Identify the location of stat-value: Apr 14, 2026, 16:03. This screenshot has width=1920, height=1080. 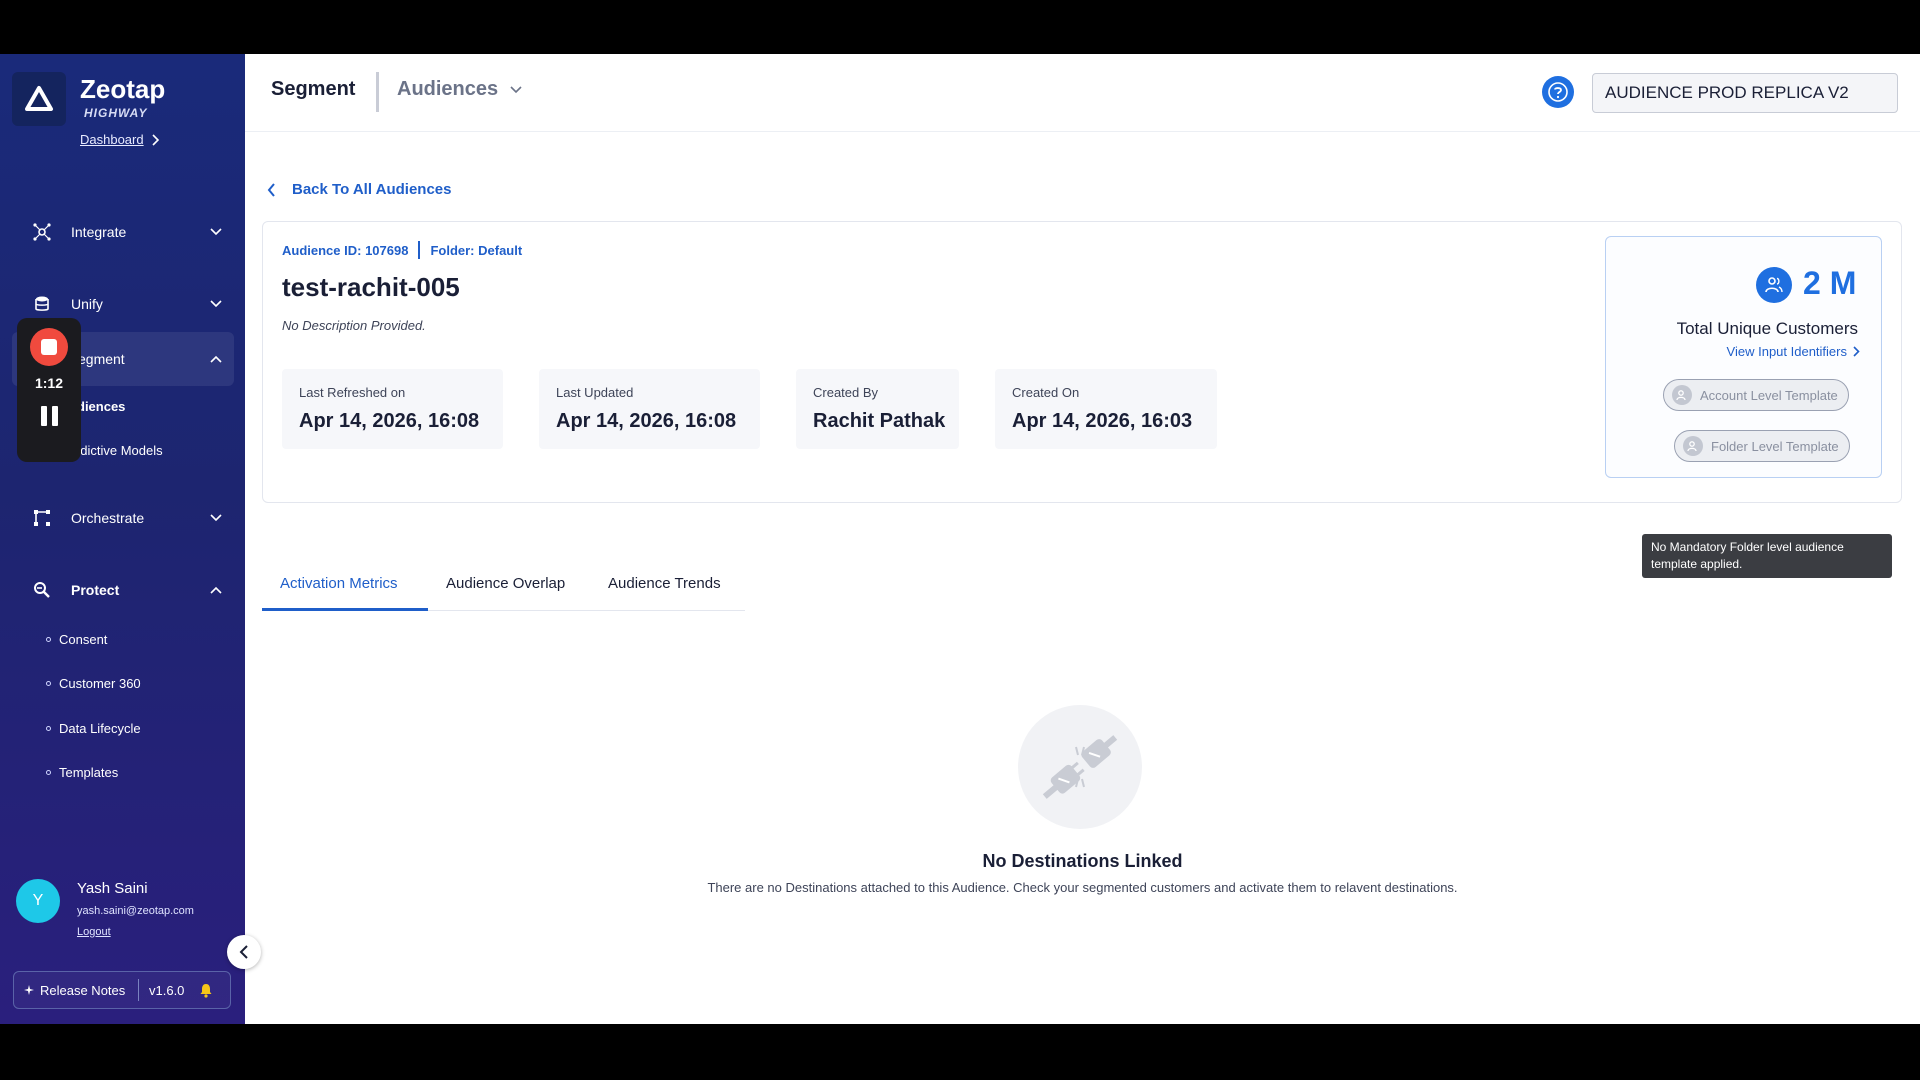
(1102, 421).